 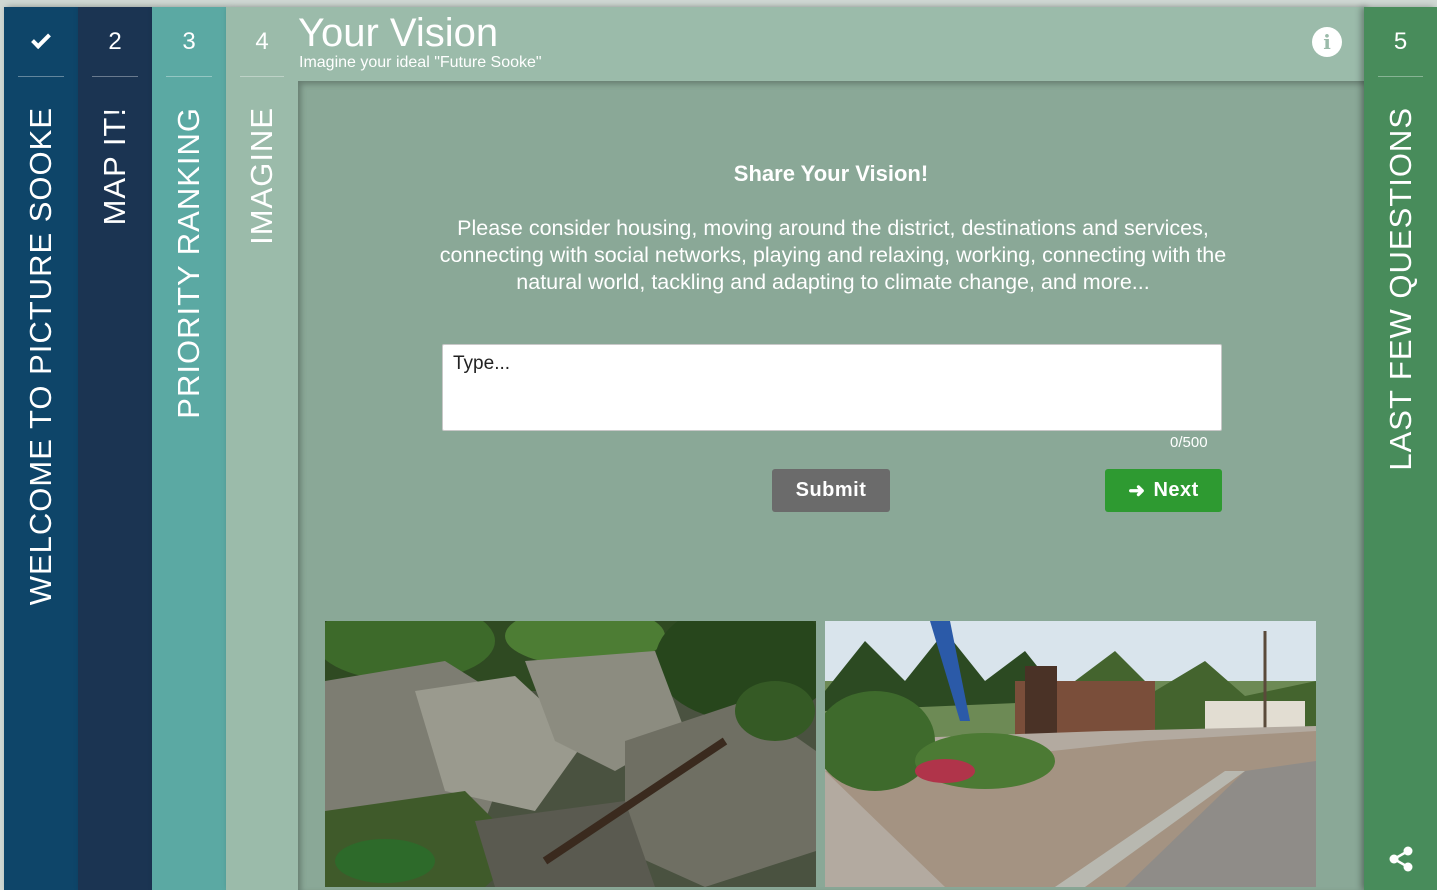 I want to click on share-icon, so click(x=1401, y=859).